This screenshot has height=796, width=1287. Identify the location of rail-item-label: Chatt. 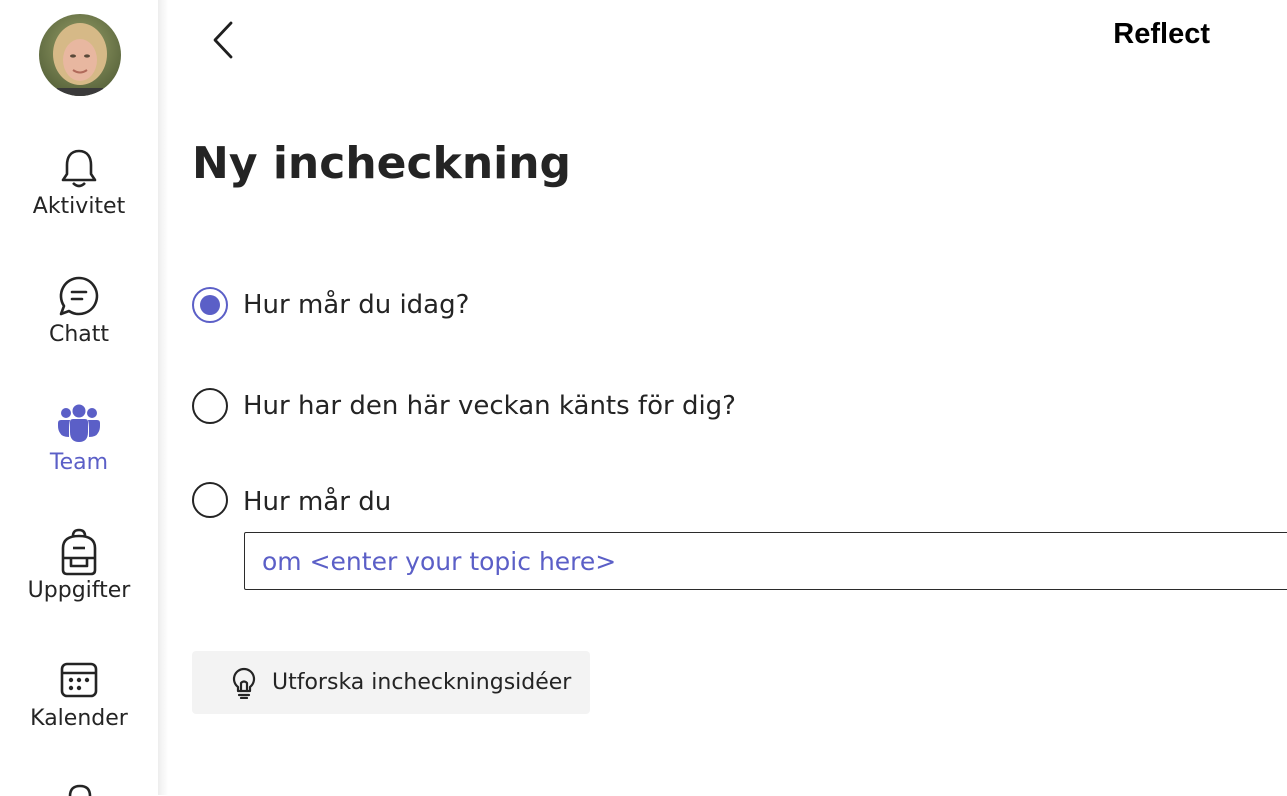
(79, 334).